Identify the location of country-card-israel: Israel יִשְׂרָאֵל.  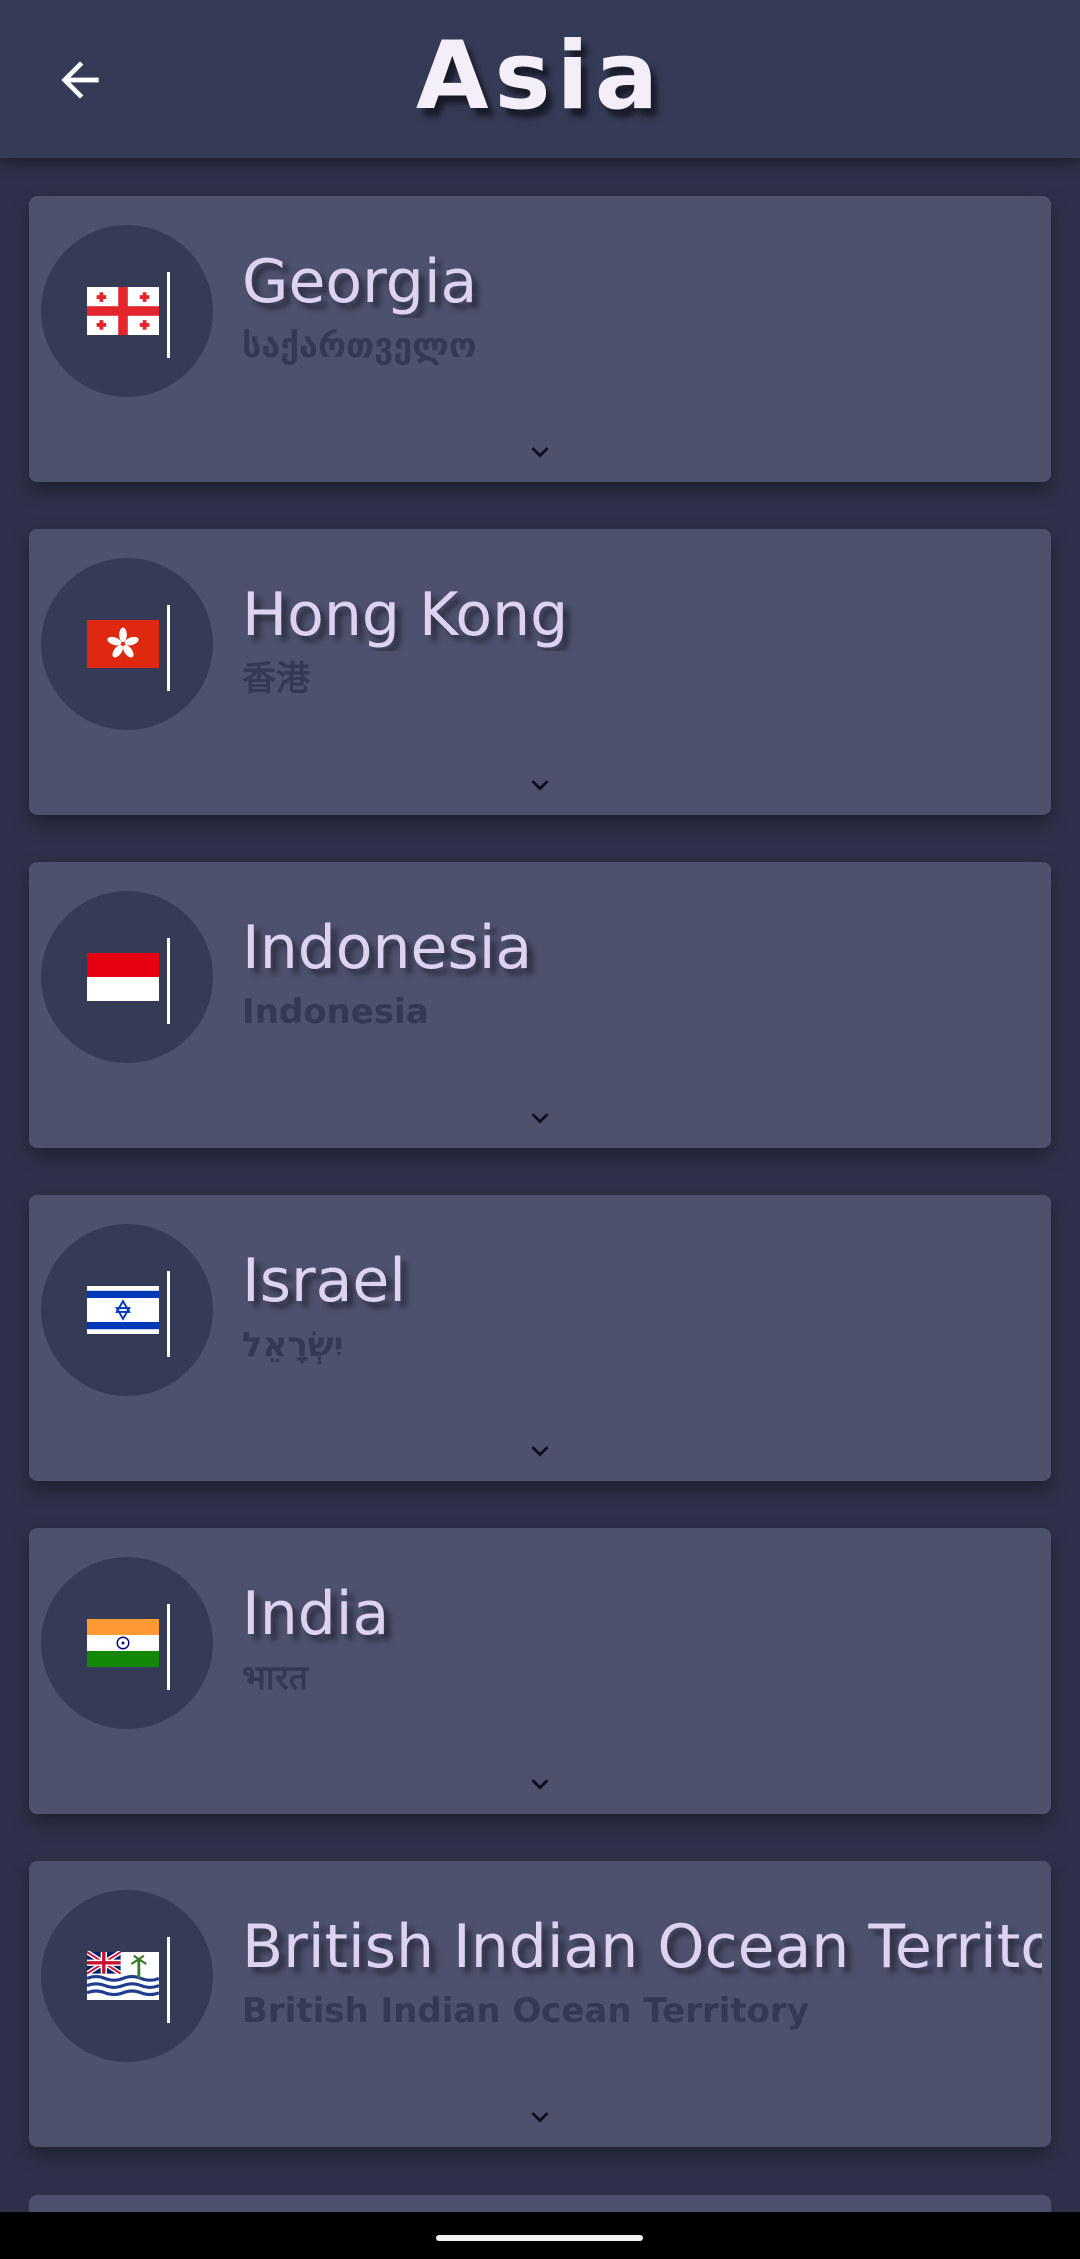
(540, 1338).